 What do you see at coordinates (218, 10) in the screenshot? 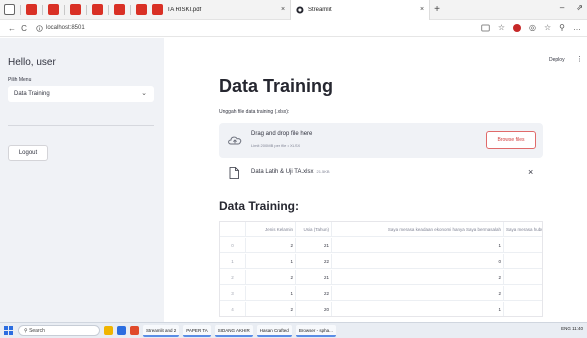
I see `tab-ta-riski: TA RISKI.pdf ×` at bounding box center [218, 10].